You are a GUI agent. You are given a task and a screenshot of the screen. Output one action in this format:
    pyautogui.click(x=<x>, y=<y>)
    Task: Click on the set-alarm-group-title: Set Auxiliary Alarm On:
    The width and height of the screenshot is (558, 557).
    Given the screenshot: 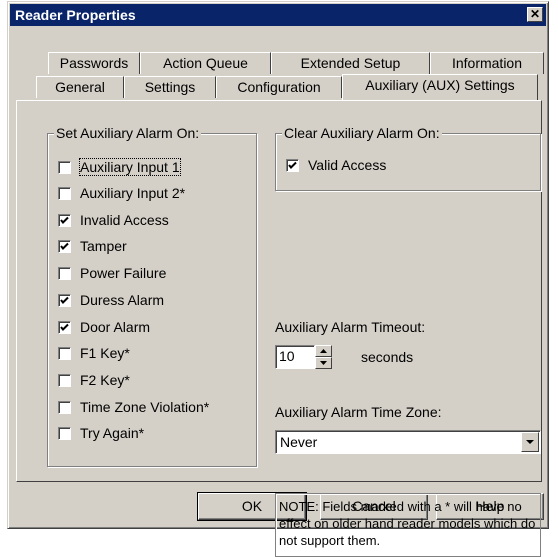 What is the action you would take?
    pyautogui.click(x=128, y=133)
    